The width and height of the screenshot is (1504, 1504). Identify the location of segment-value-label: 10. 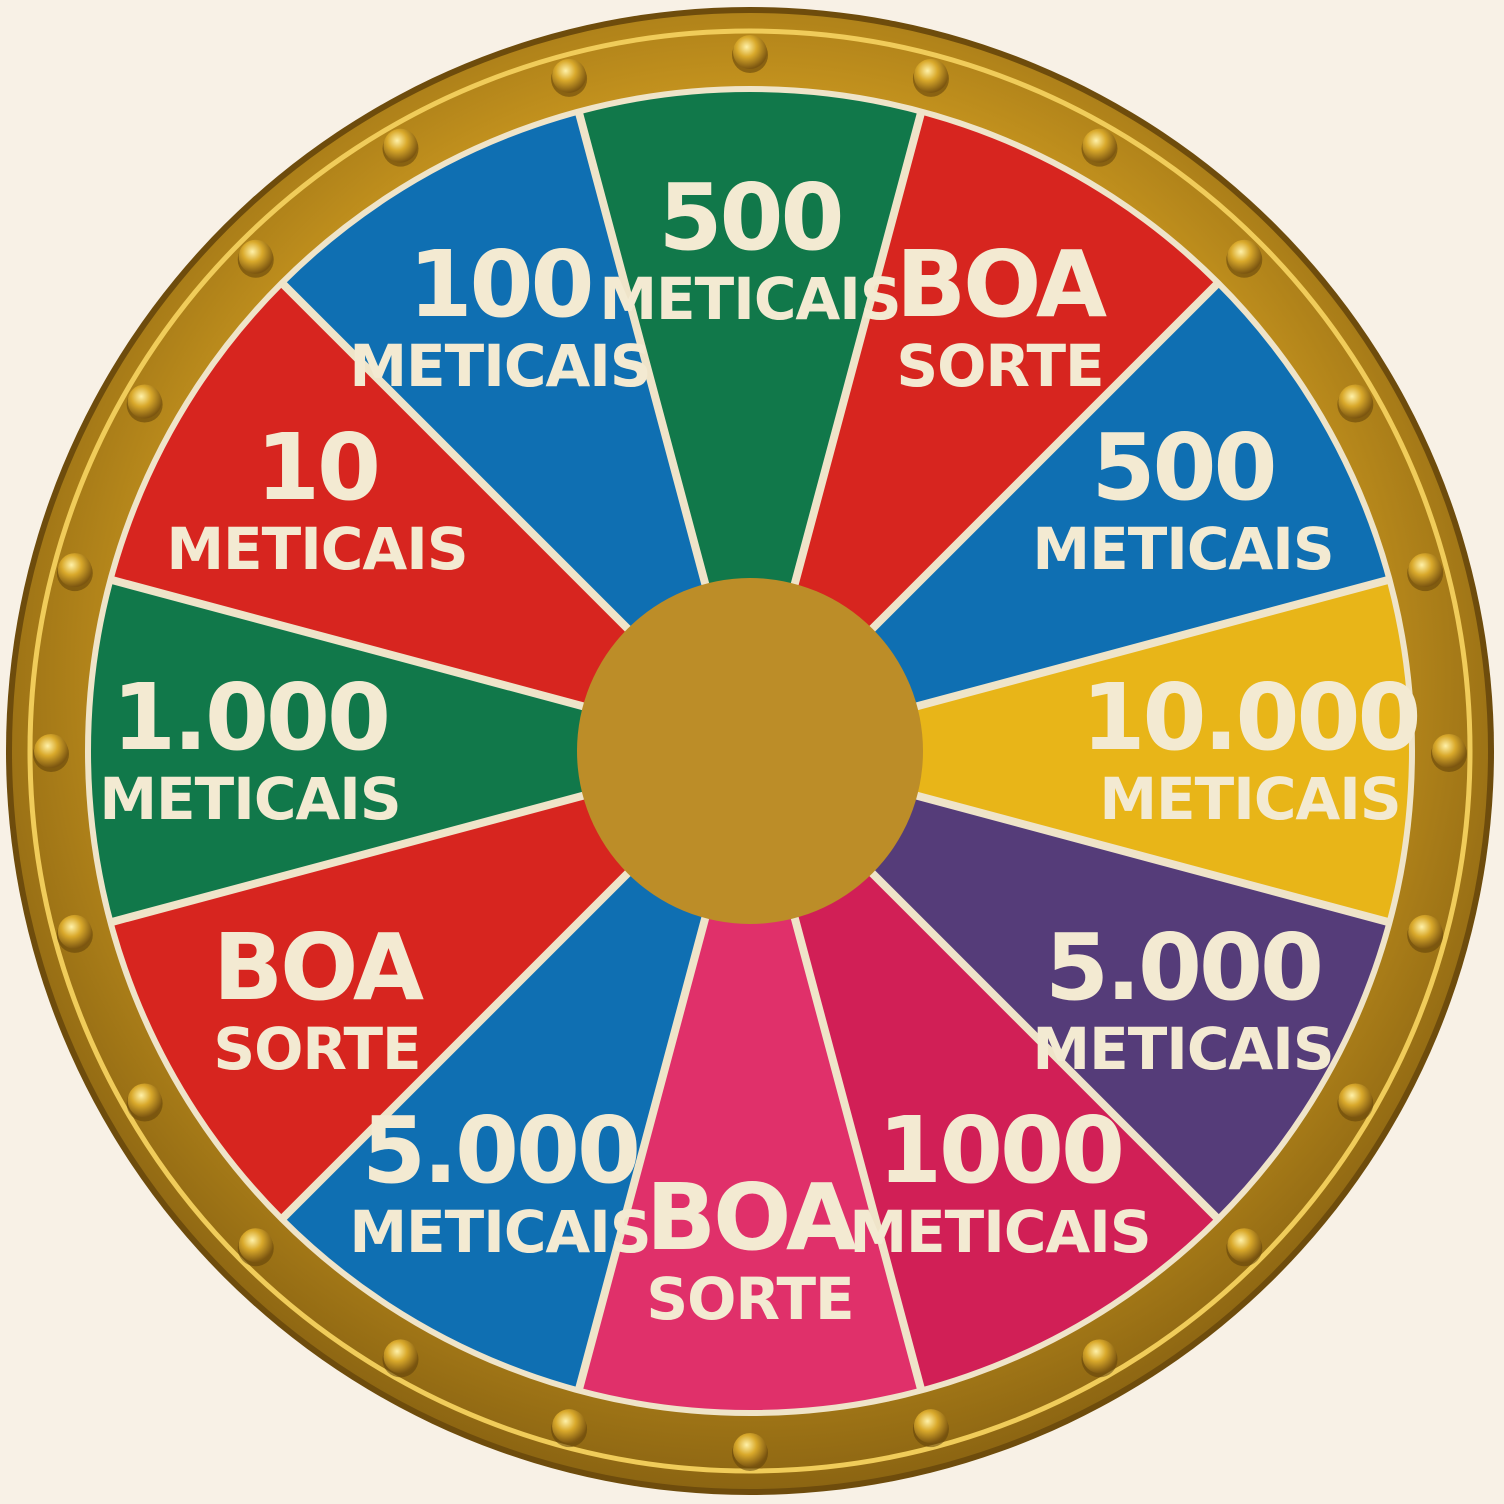
(317, 467).